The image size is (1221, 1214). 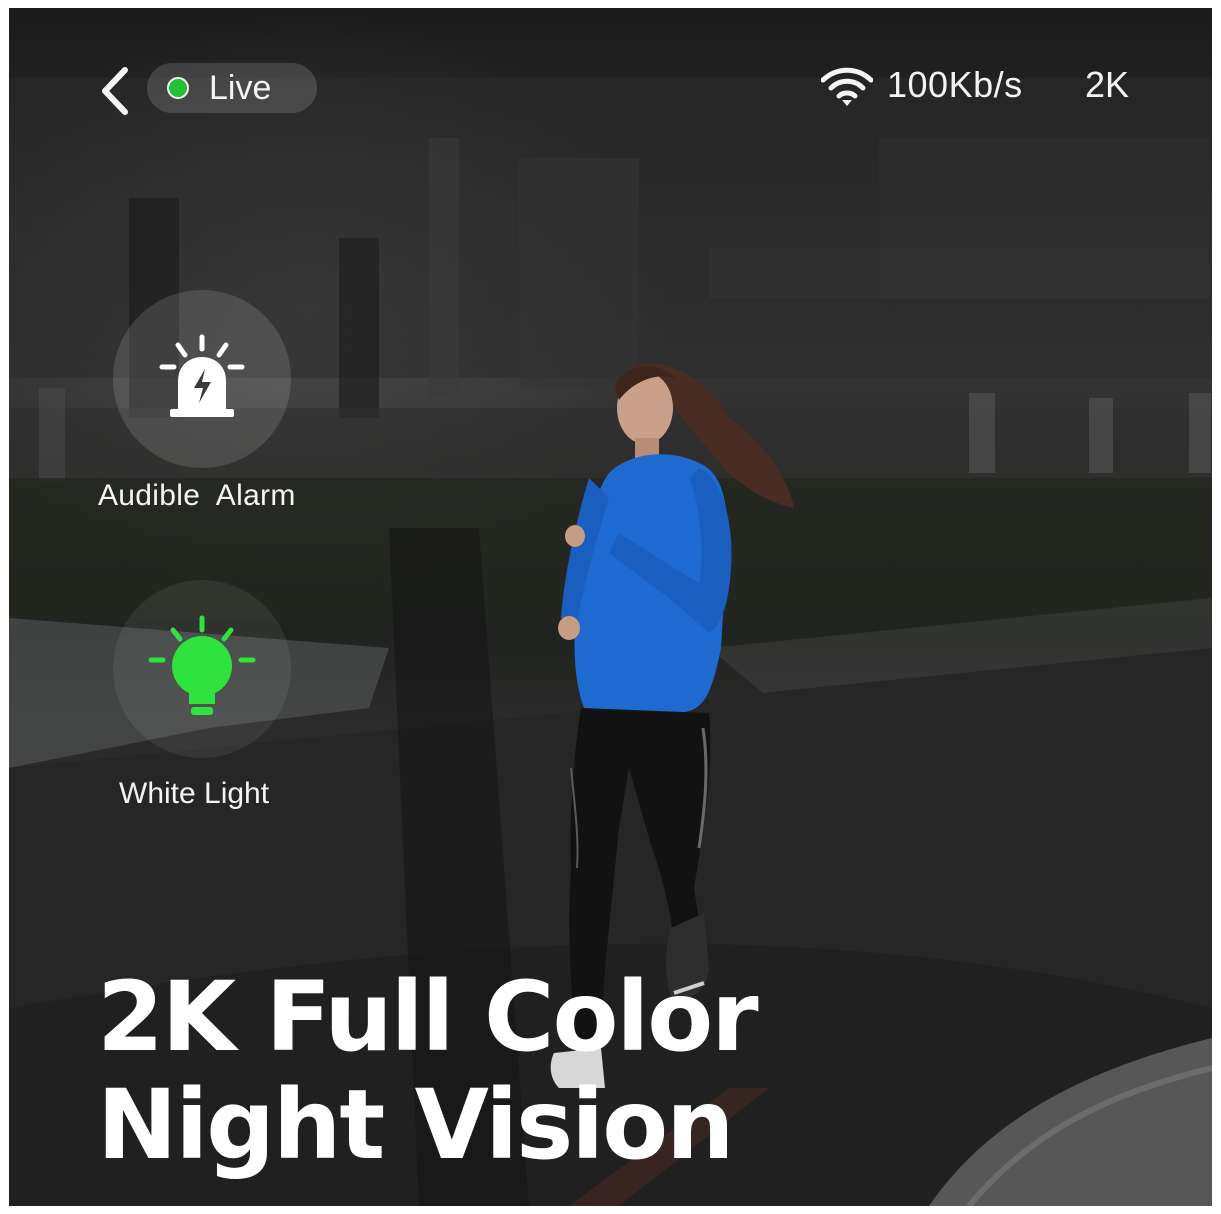 I want to click on headline-line-2: Night Vision, so click(x=415, y=1125).